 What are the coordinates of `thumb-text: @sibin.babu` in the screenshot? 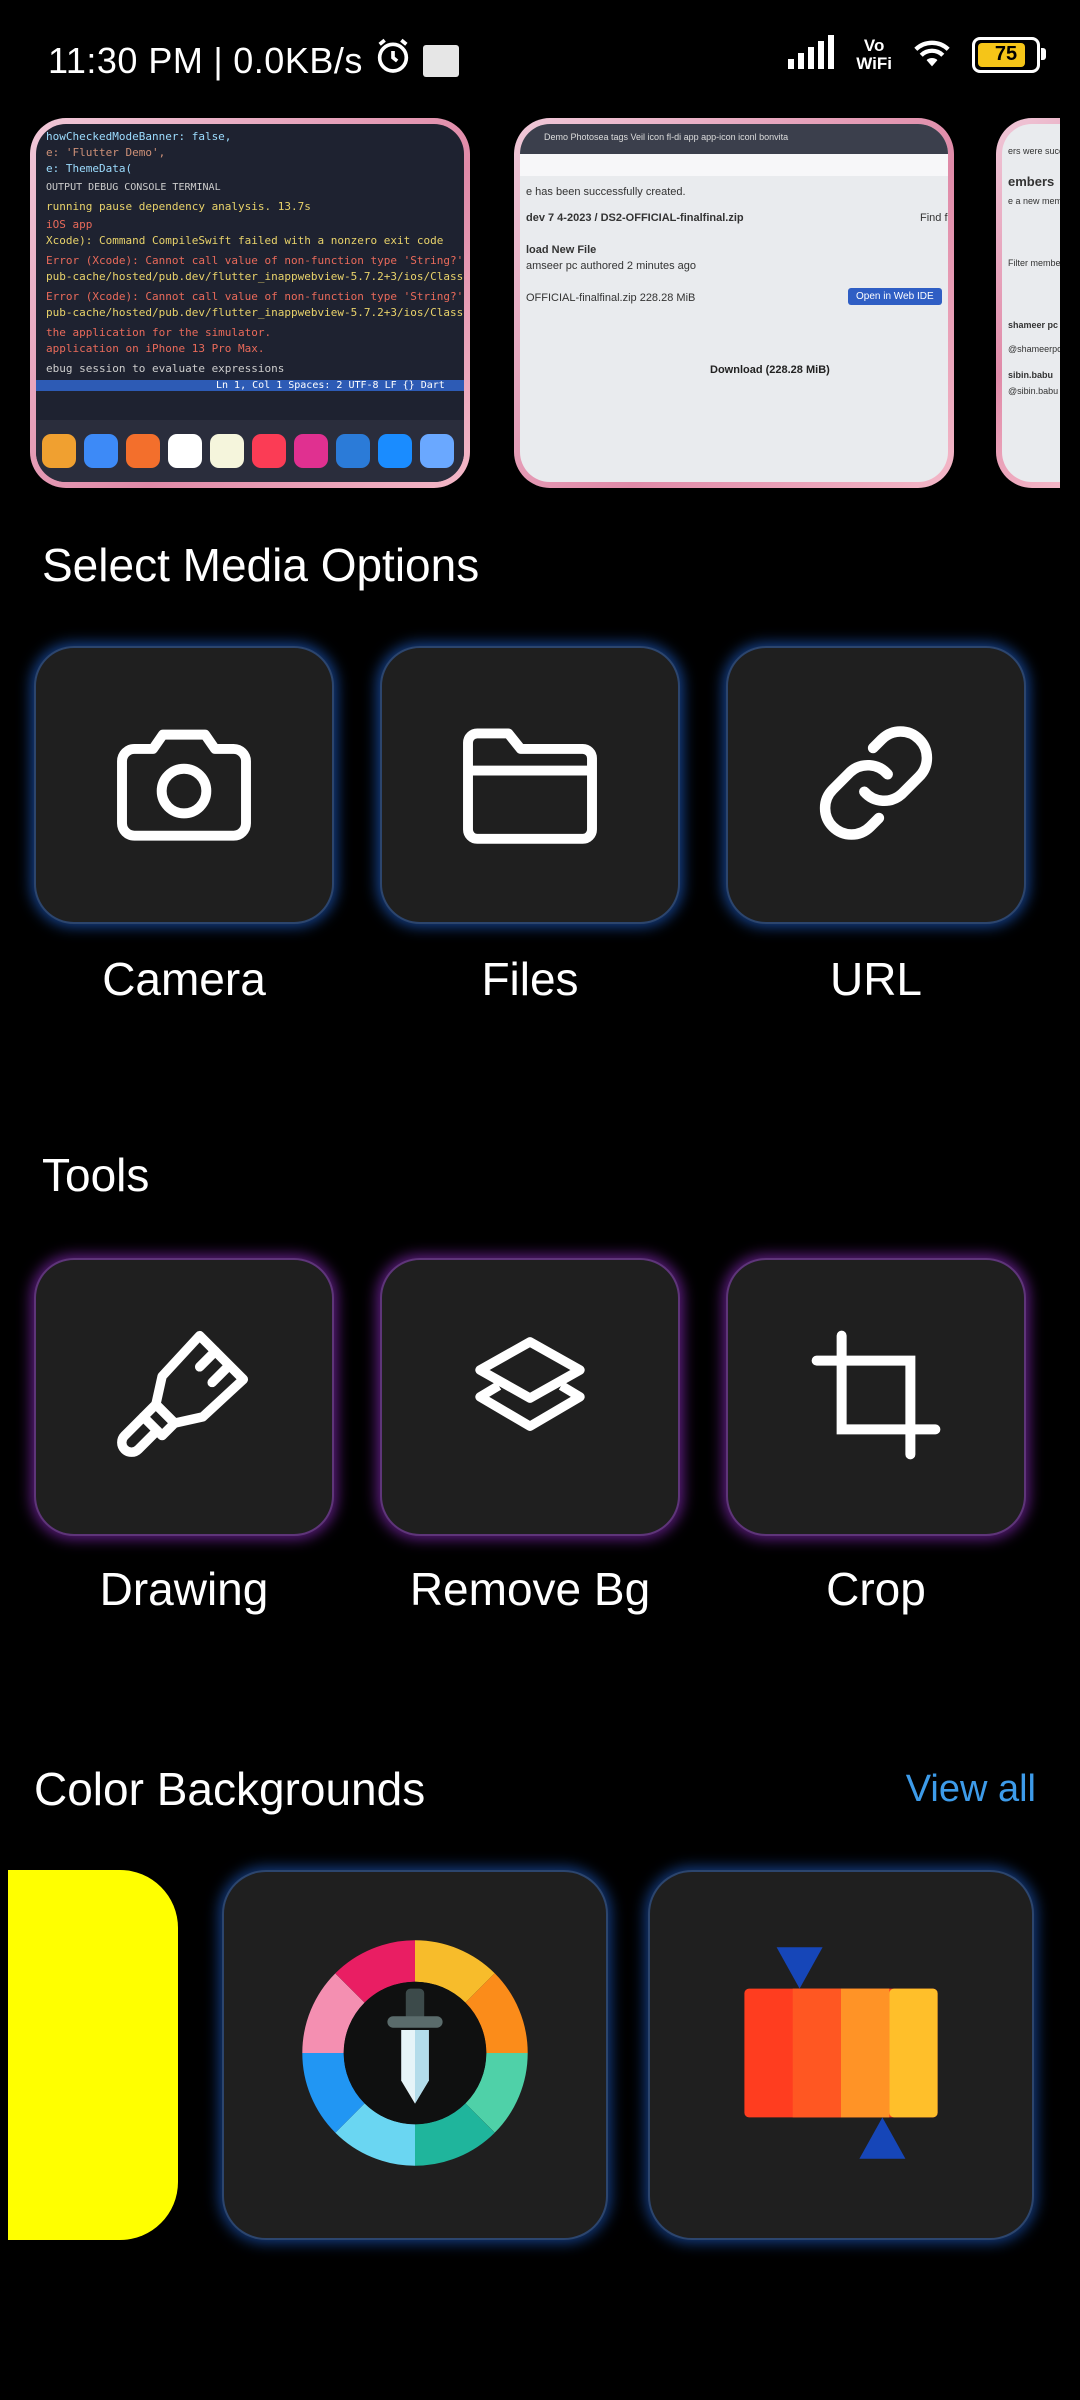 It's located at (1033, 391).